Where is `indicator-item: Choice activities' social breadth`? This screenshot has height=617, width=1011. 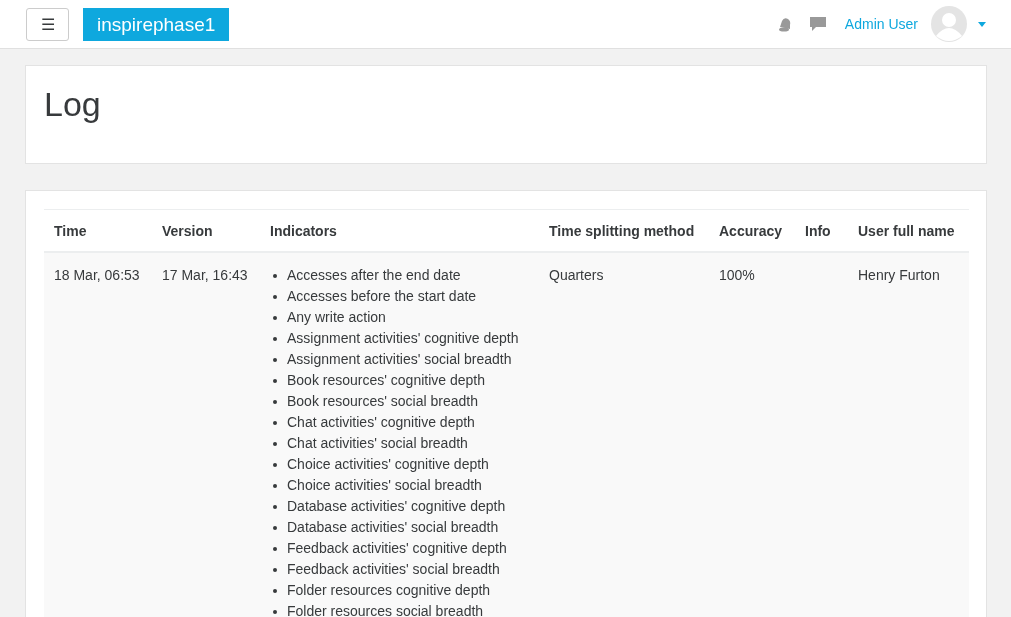 indicator-item: Choice activities' social breadth is located at coordinates (384, 485).